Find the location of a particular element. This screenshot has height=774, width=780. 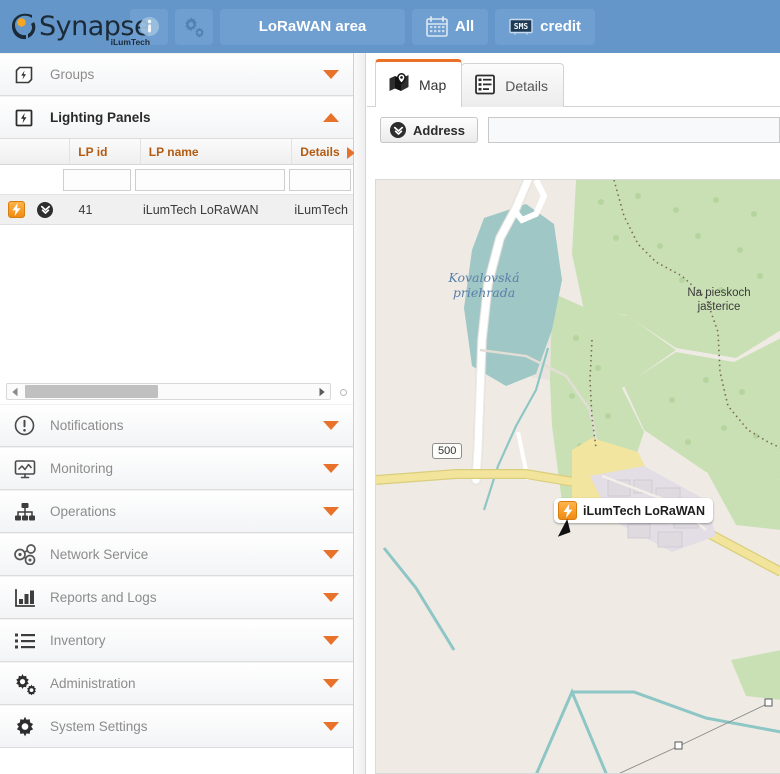

list-details-icon is located at coordinates (485, 86).